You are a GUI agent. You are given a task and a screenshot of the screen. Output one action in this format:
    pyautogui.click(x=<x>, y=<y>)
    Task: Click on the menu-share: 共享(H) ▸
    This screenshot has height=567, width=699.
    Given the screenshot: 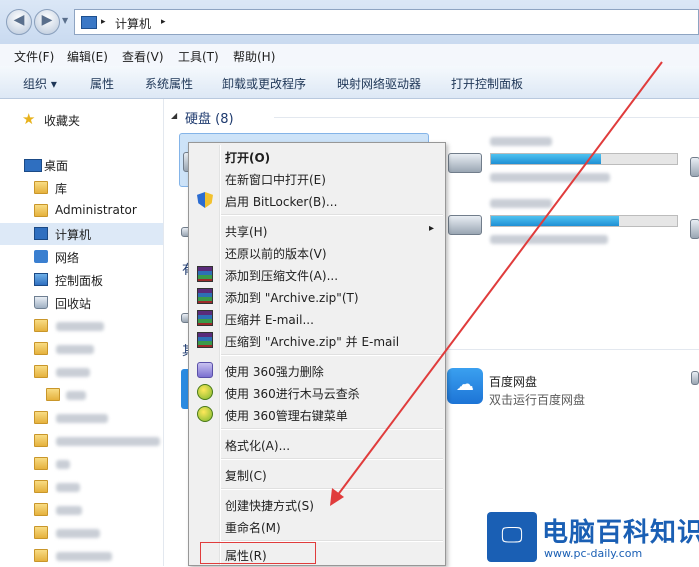 What is the action you would take?
    pyautogui.click(x=317, y=230)
    